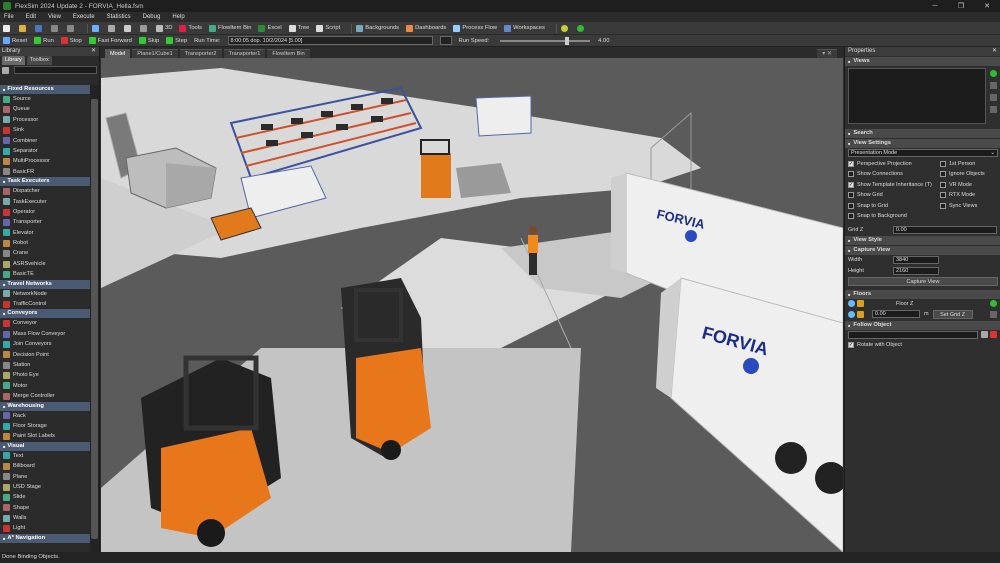 The height and width of the screenshot is (563, 1000). Describe the element at coordinates (860, 304) in the screenshot. I see `lock-icon` at that location.